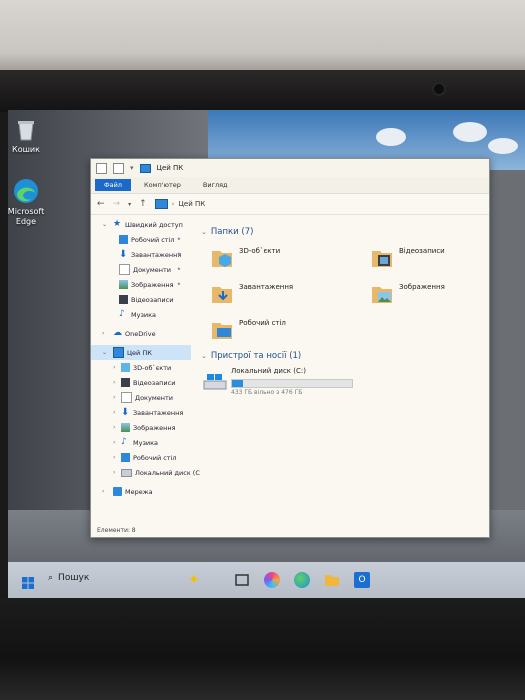  What do you see at coordinates (242, 580) in the screenshot?
I see `task-view-icon` at bounding box center [242, 580].